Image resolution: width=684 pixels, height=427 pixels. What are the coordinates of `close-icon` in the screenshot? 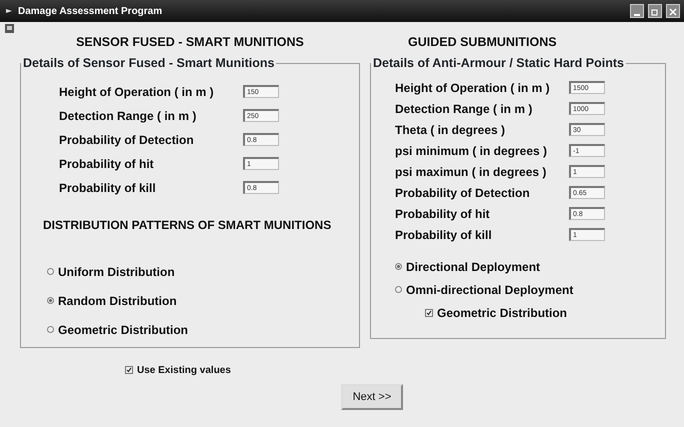 It's located at (673, 12).